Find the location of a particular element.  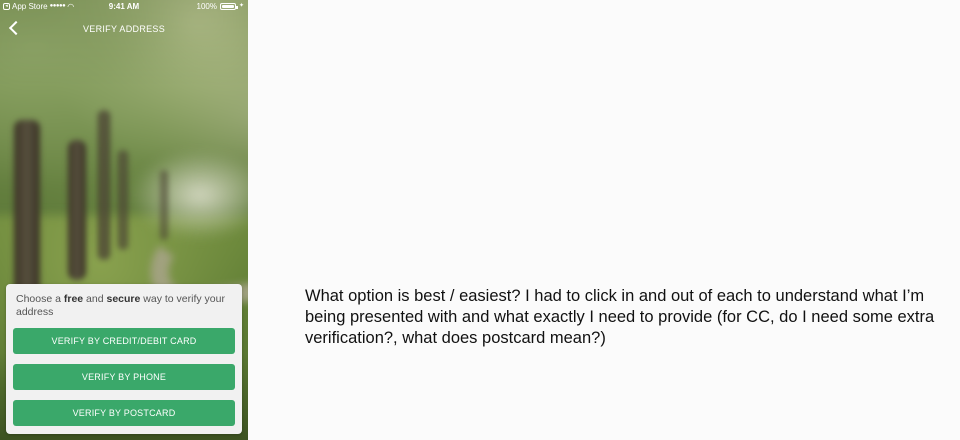

nav-bar: VERIFY ADDRESS is located at coordinates (124, 29).